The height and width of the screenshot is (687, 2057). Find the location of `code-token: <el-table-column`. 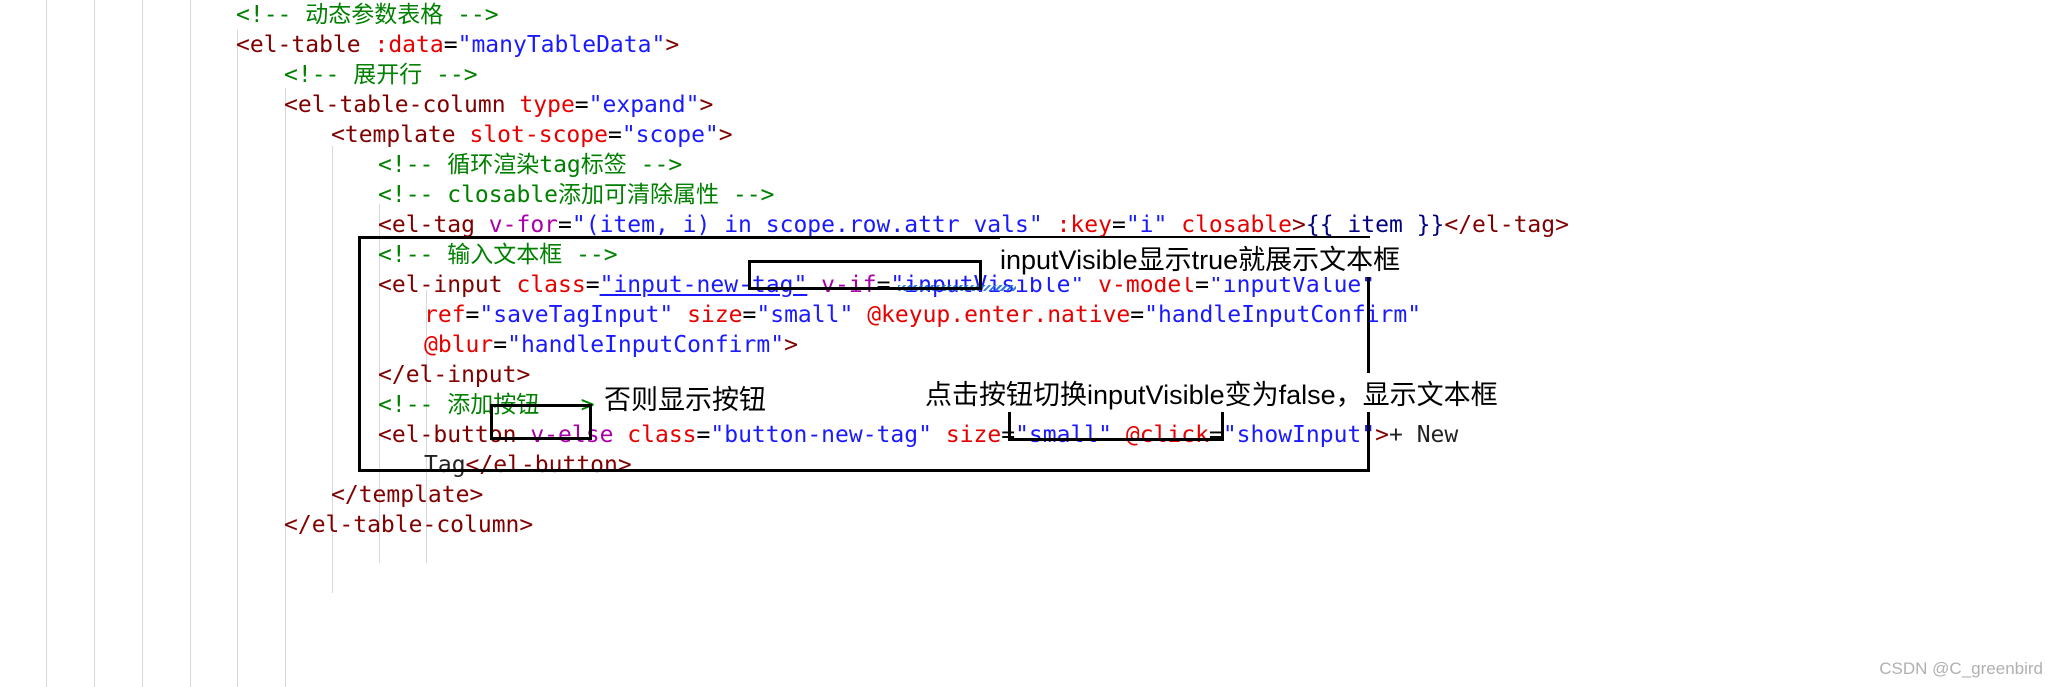

code-token: <el-table-column is located at coordinates (402, 105).